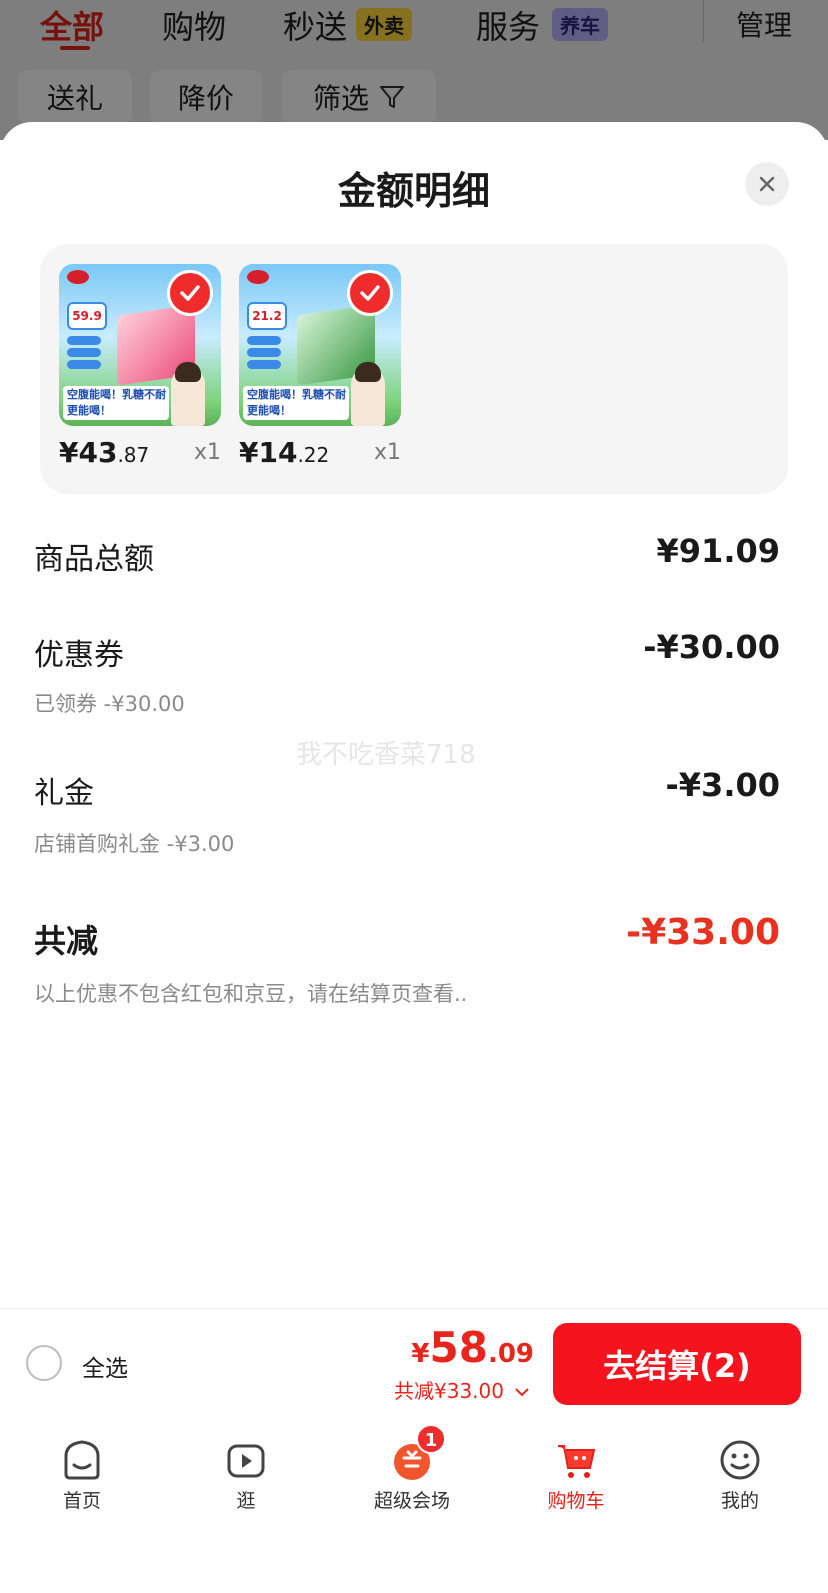 This screenshot has height=1593, width=828. I want to click on tab-me: 我的, so click(740, 1469).